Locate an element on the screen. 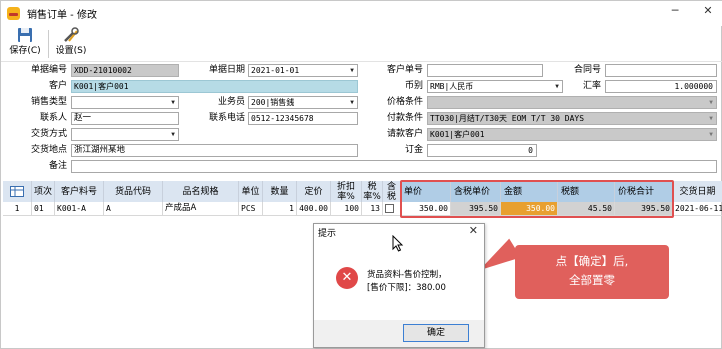  deposit-label: 订金 is located at coordinates (413, 150).